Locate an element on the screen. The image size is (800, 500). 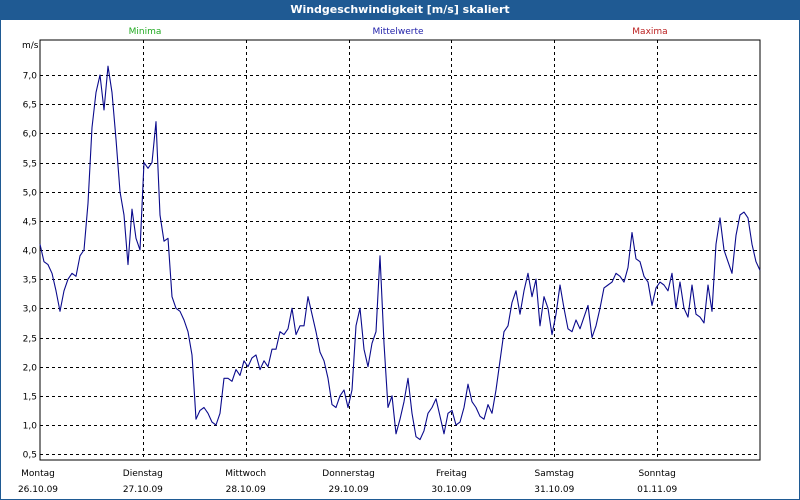
y-axis-unit: m/s is located at coordinates (30, 46).